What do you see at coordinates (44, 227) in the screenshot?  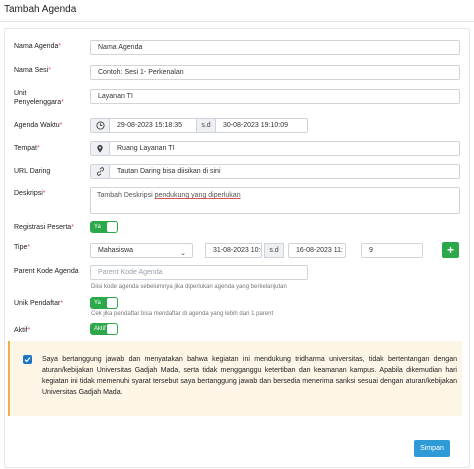 I see `label-registrasi: Registrasi Peserta*` at bounding box center [44, 227].